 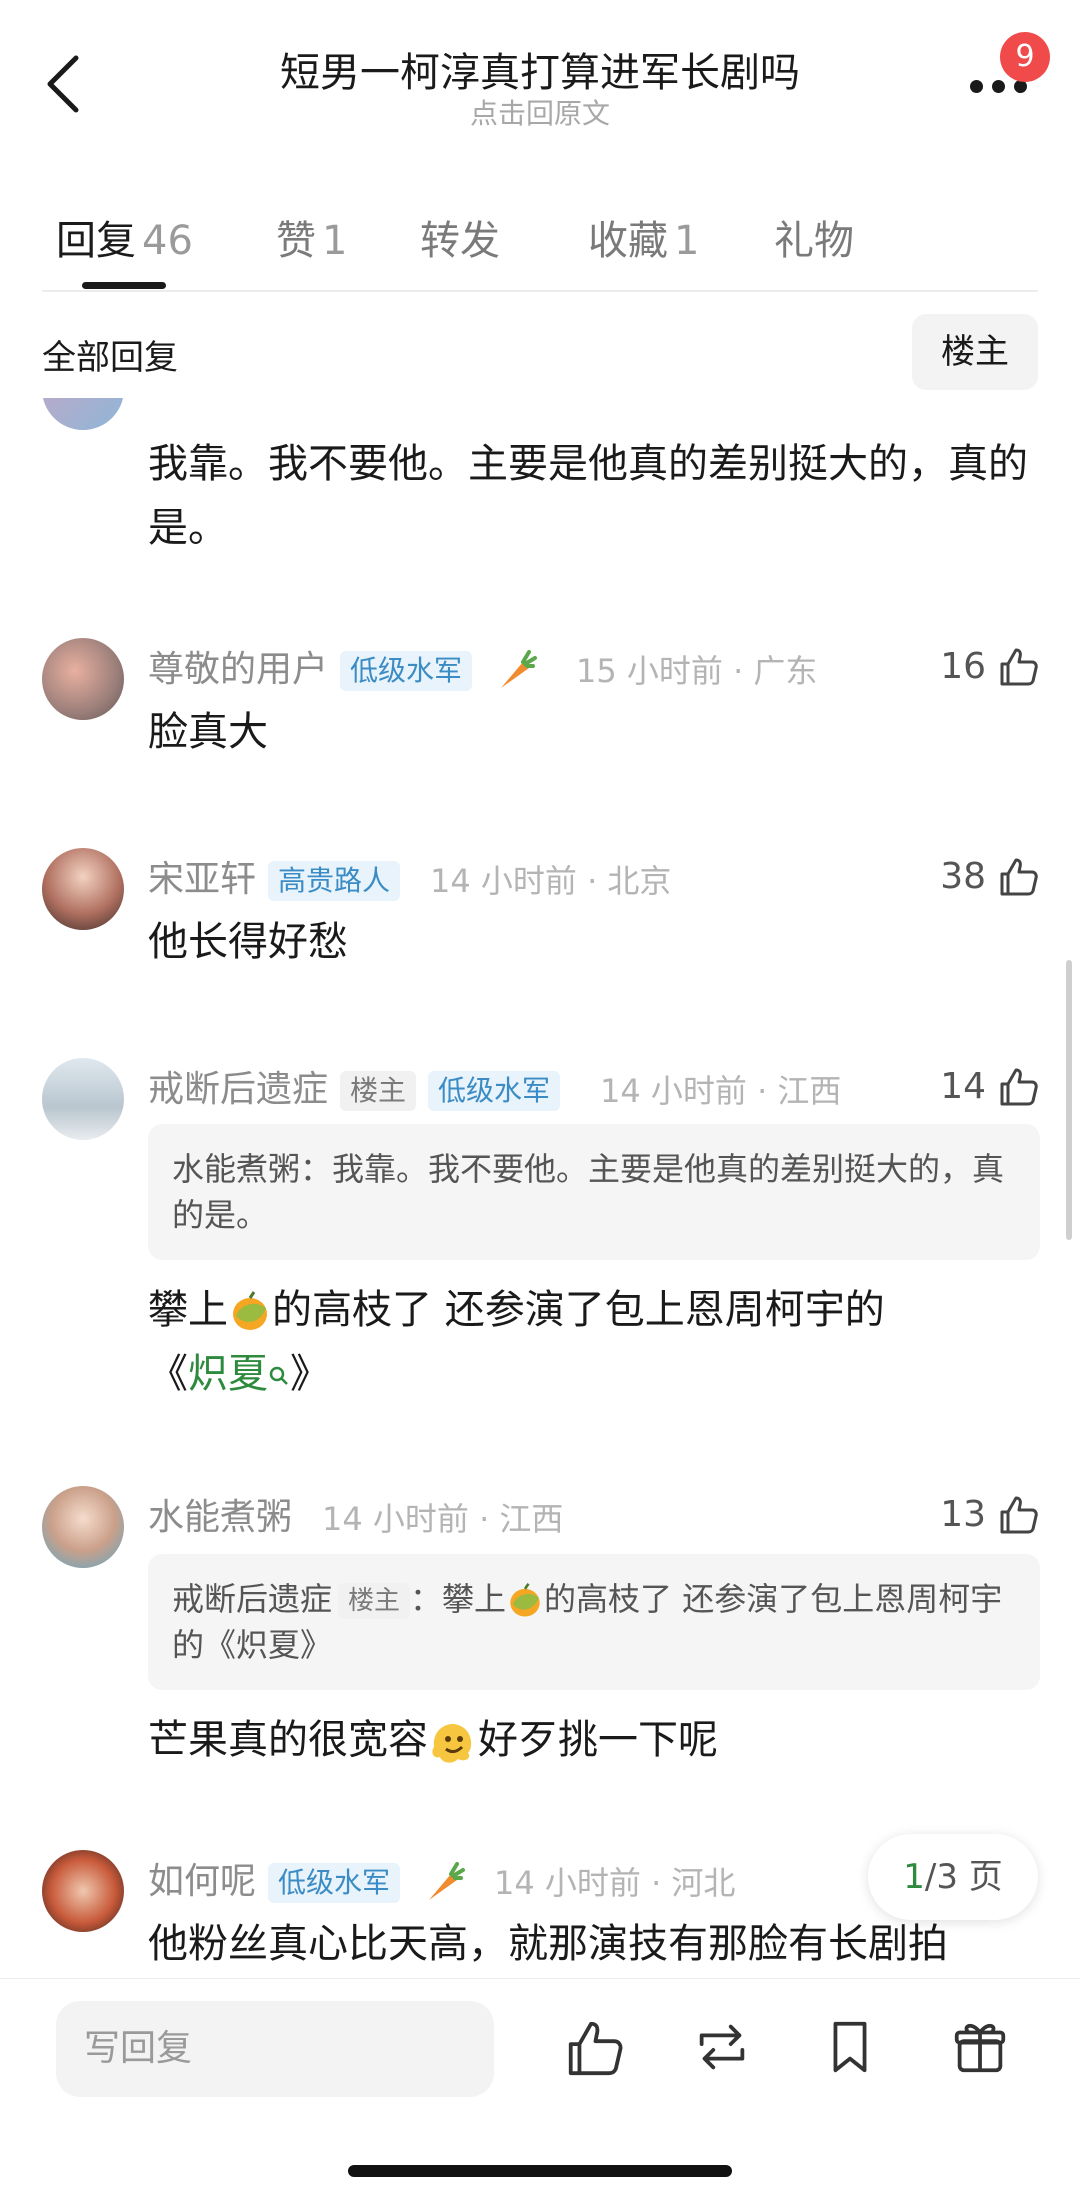 I want to click on tab-label: 转发, so click(x=460, y=241).